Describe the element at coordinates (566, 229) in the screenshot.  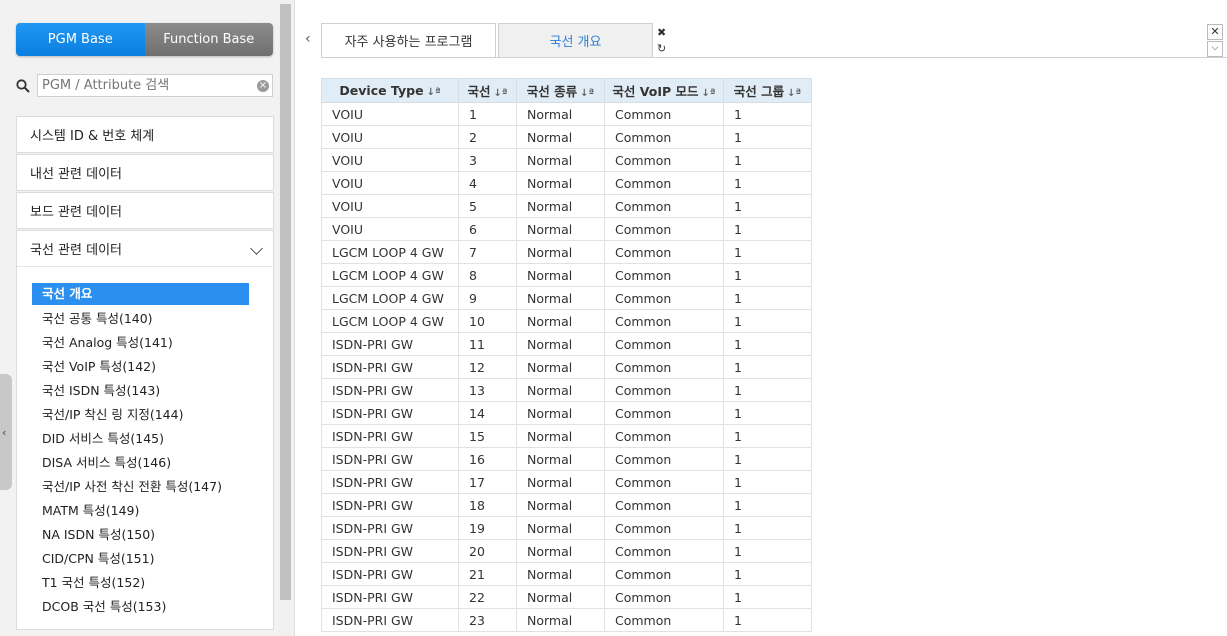
I see `table-row: VOIU 6 Normal Common 1` at that location.